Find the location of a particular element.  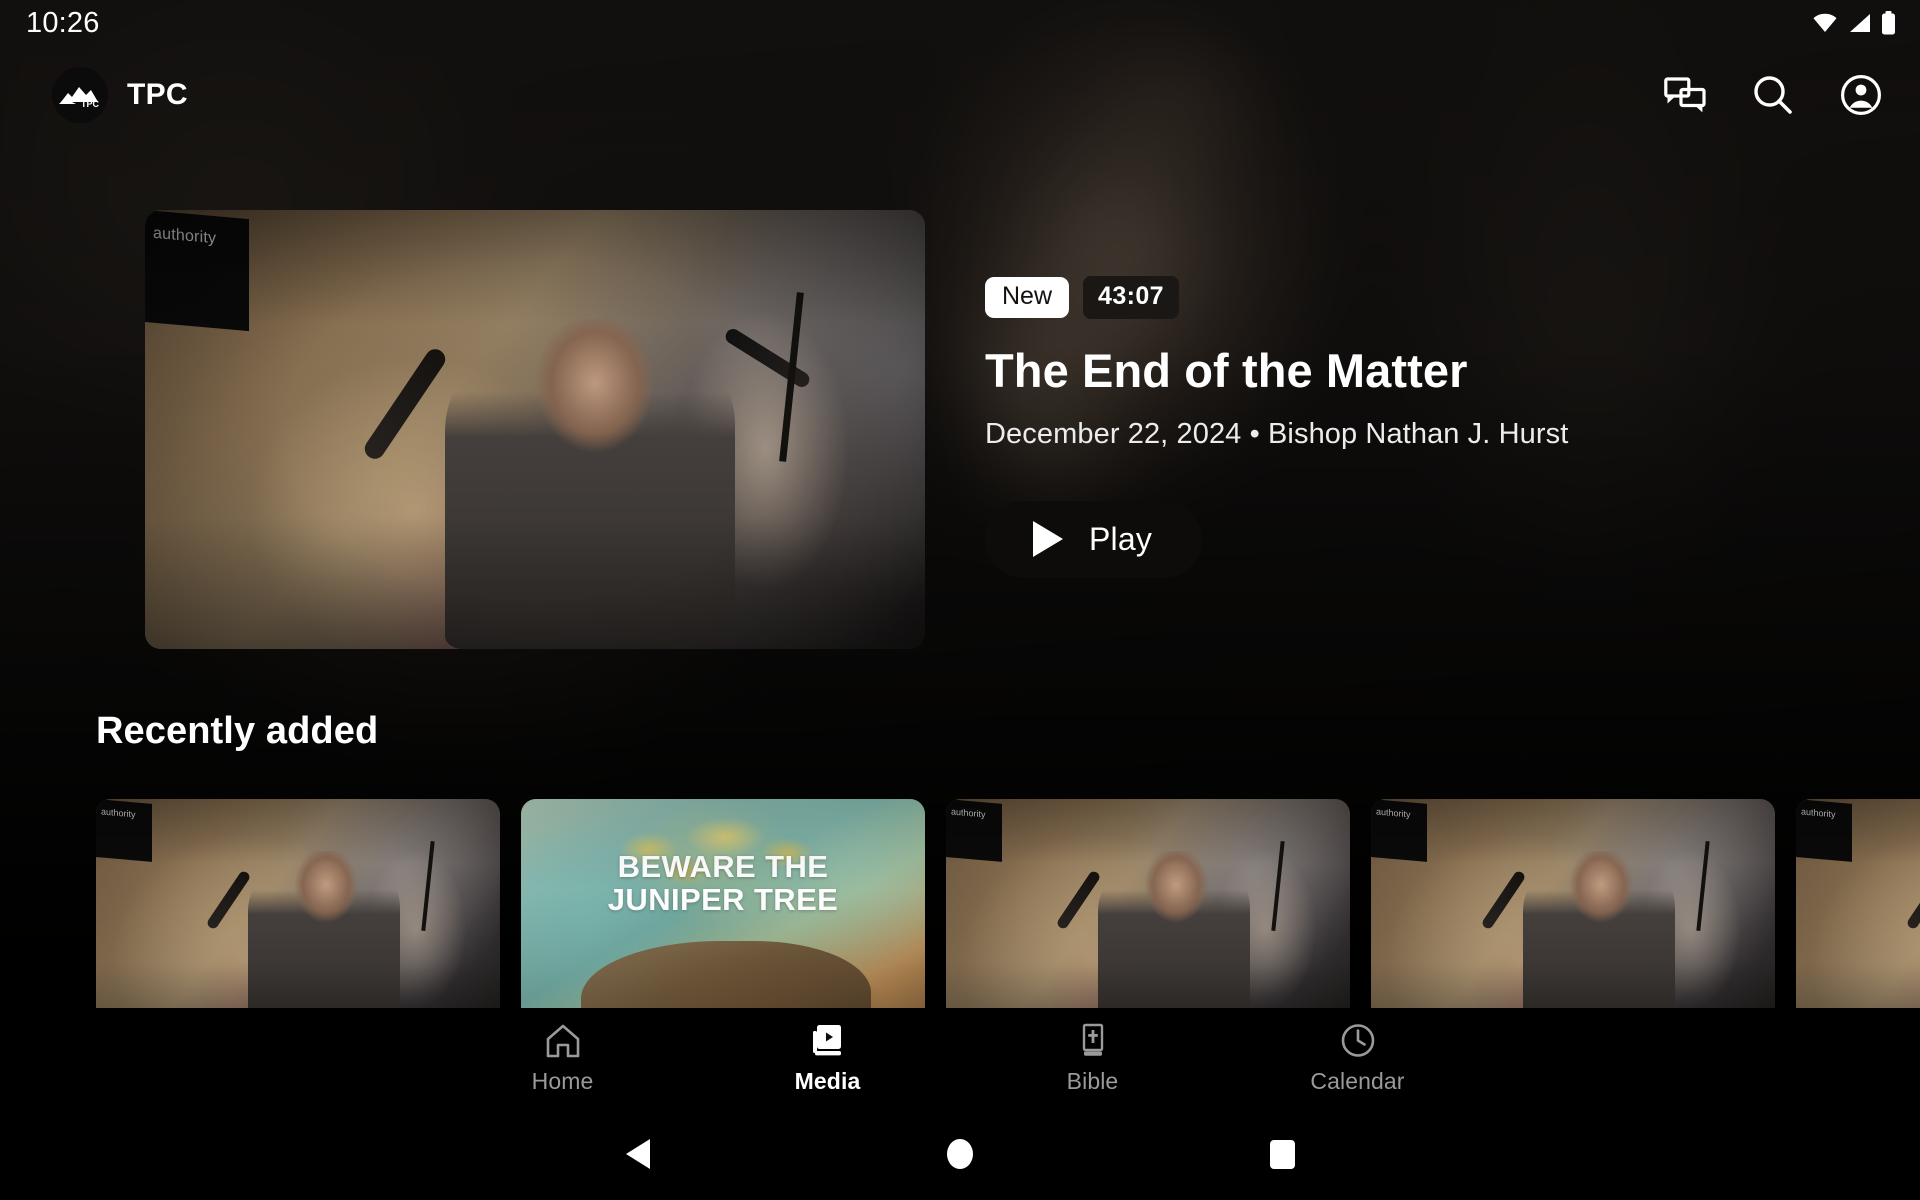

nav-item-calendar-label: Calendar is located at coordinates (1357, 1080).